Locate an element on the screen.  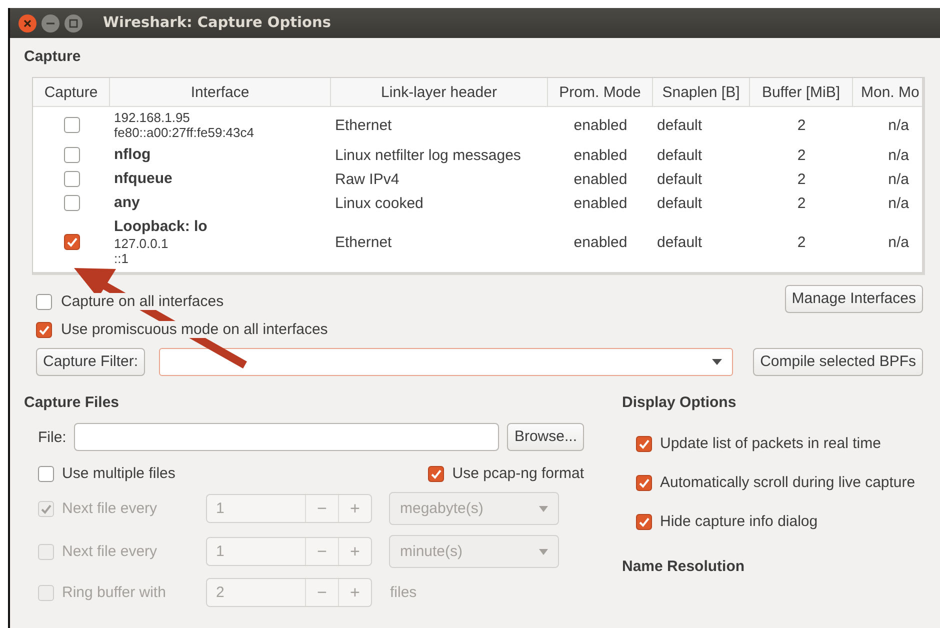
dropdown-value: megabyte(s) is located at coordinates (442, 508).